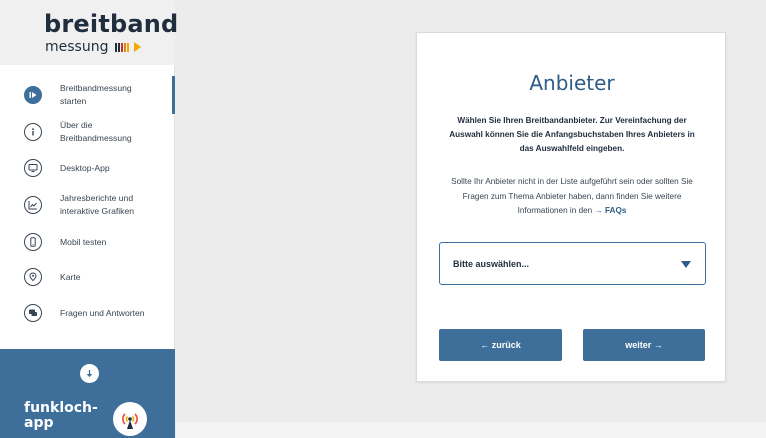 Image resolution: width=766 pixels, height=438 pixels. Describe the element at coordinates (137, 47) in the screenshot. I see `logo-arrow-icon` at that location.